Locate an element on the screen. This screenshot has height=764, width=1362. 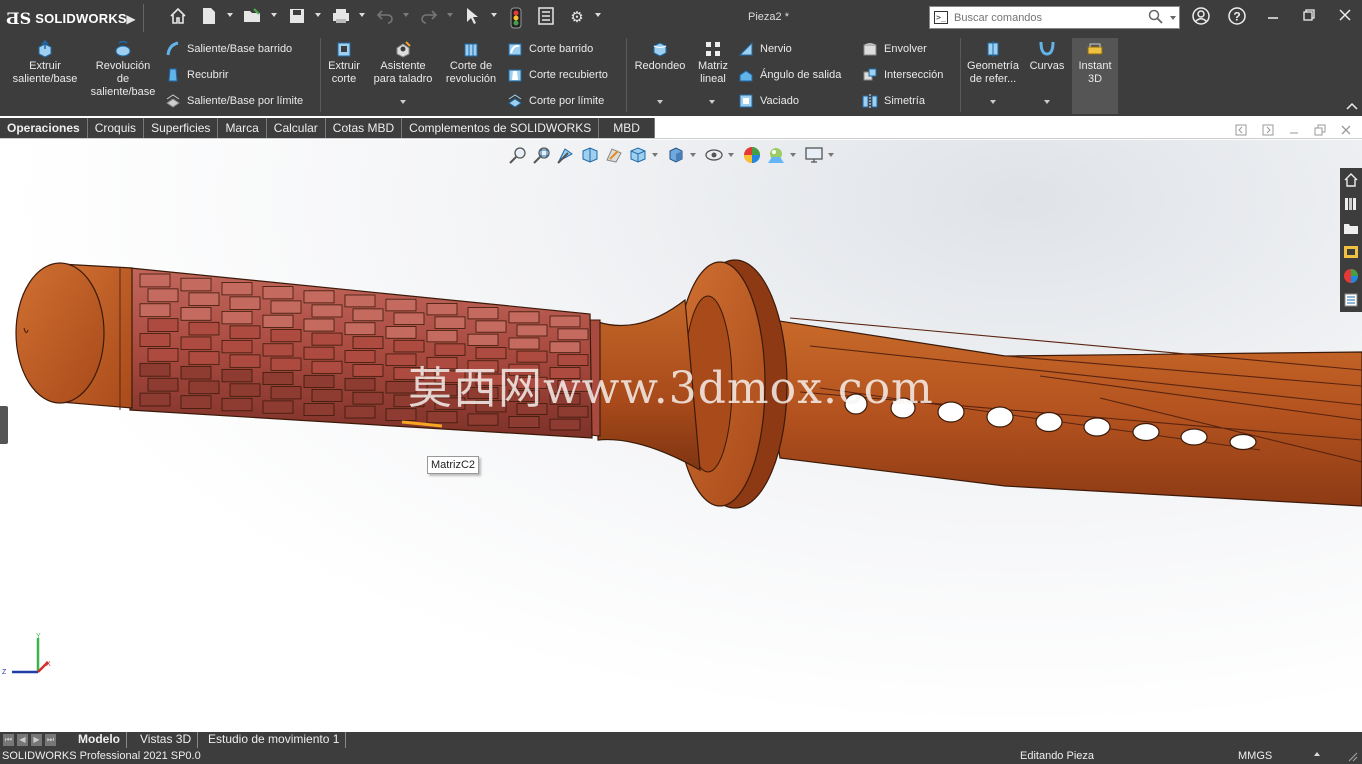
view-orientation-icon is located at coordinates (638, 155).